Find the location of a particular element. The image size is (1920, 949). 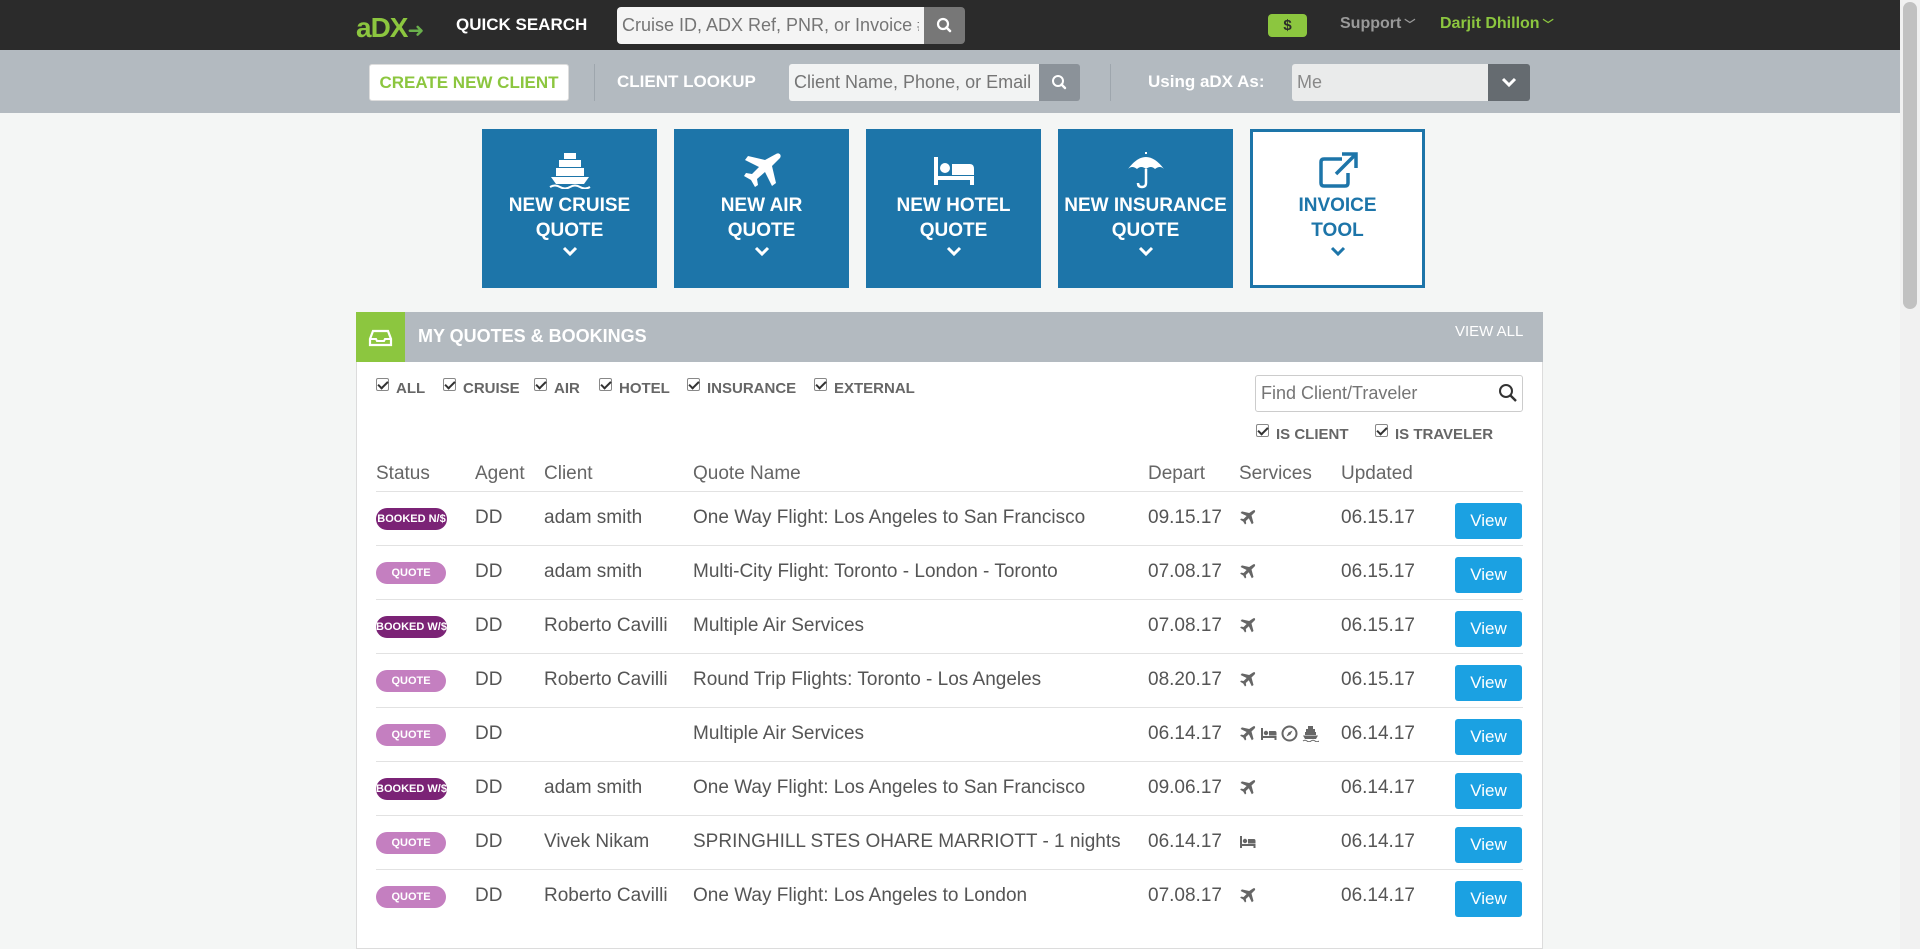

using-adx-as-select: Me is located at coordinates (1390, 82).